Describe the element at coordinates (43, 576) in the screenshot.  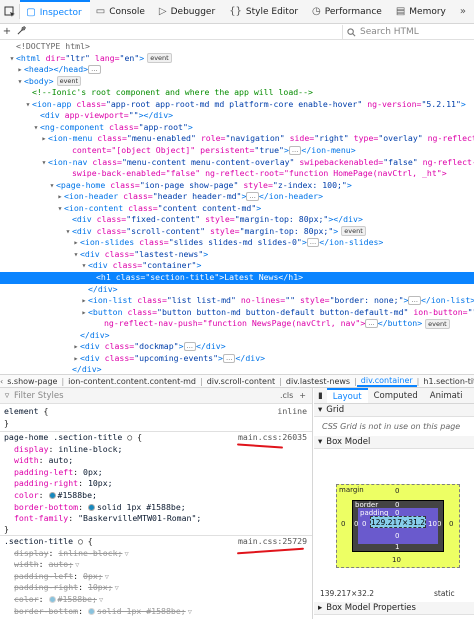
I see `property-name: padding-left` at that location.